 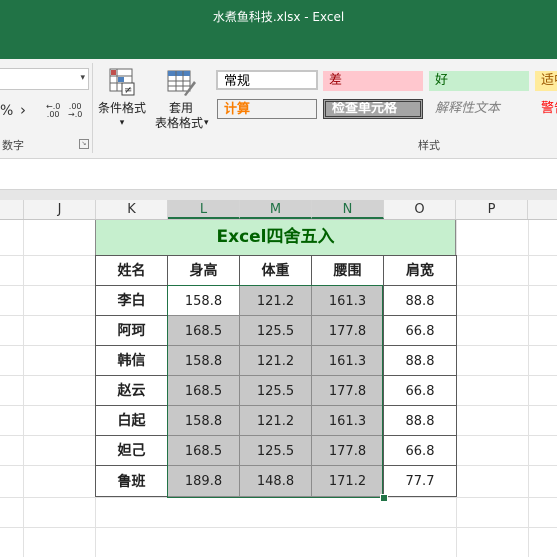 I want to click on format-as-table-button: 套用 表格格式 ▾, so click(x=181, y=99).